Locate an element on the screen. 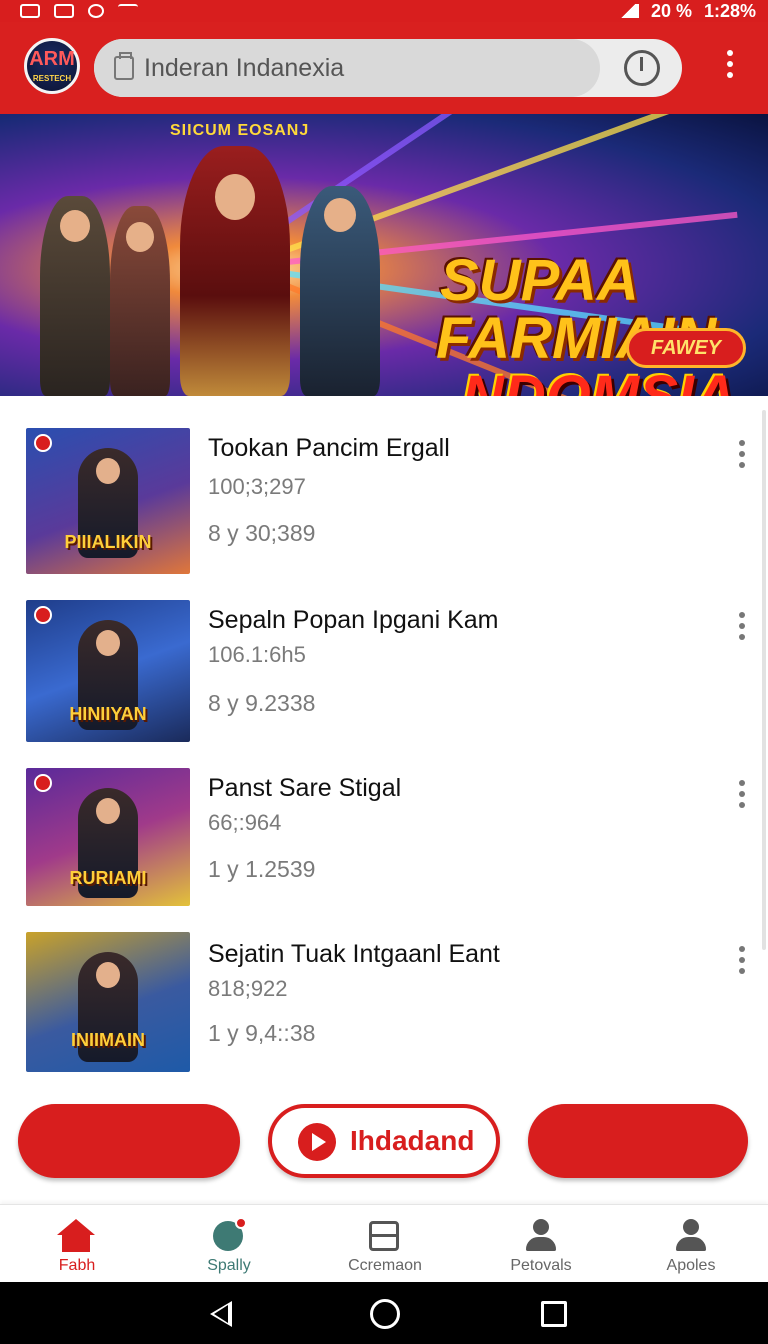 This screenshot has width=768, height=1344. banner-title-line-3: NDOMSIA is located at coordinates (599, 382).